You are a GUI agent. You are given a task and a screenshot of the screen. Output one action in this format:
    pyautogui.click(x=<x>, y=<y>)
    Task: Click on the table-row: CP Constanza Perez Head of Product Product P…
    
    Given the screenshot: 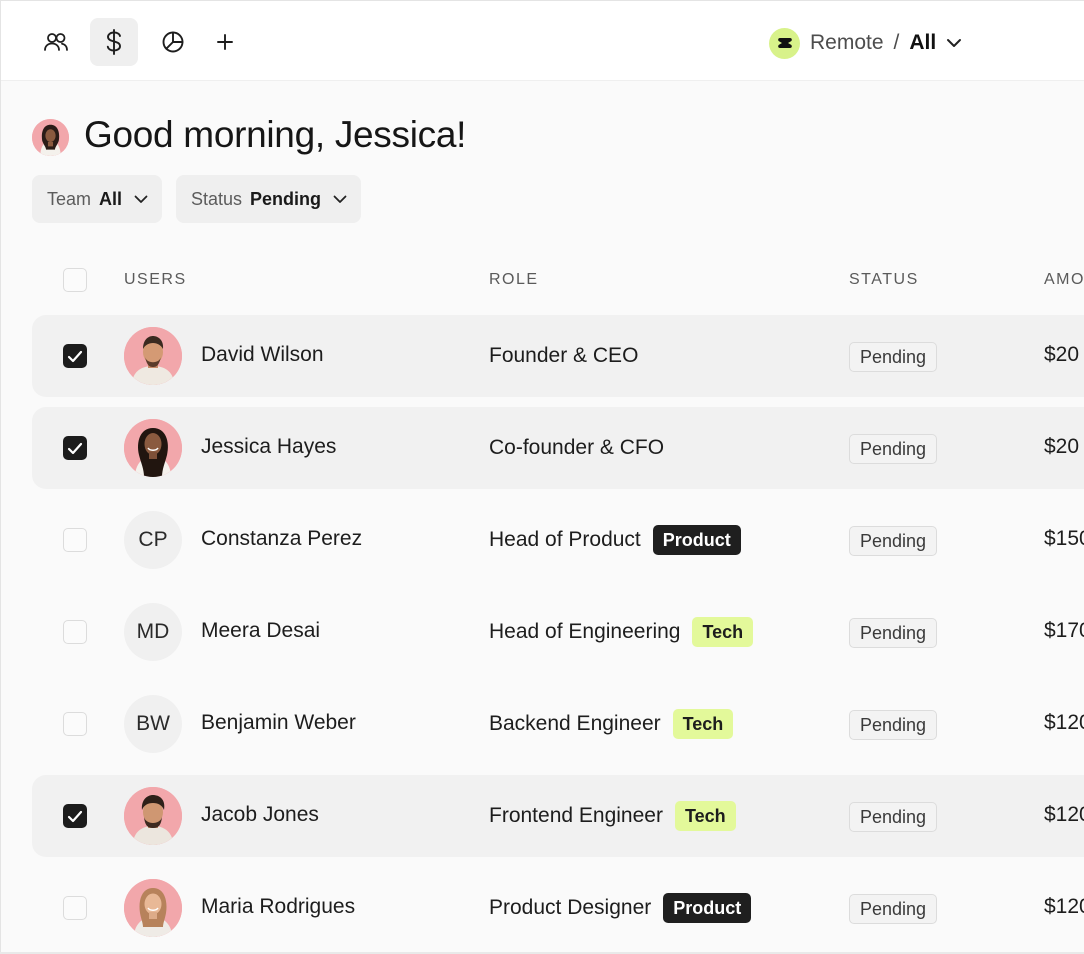 What is the action you would take?
    pyautogui.click(x=558, y=540)
    